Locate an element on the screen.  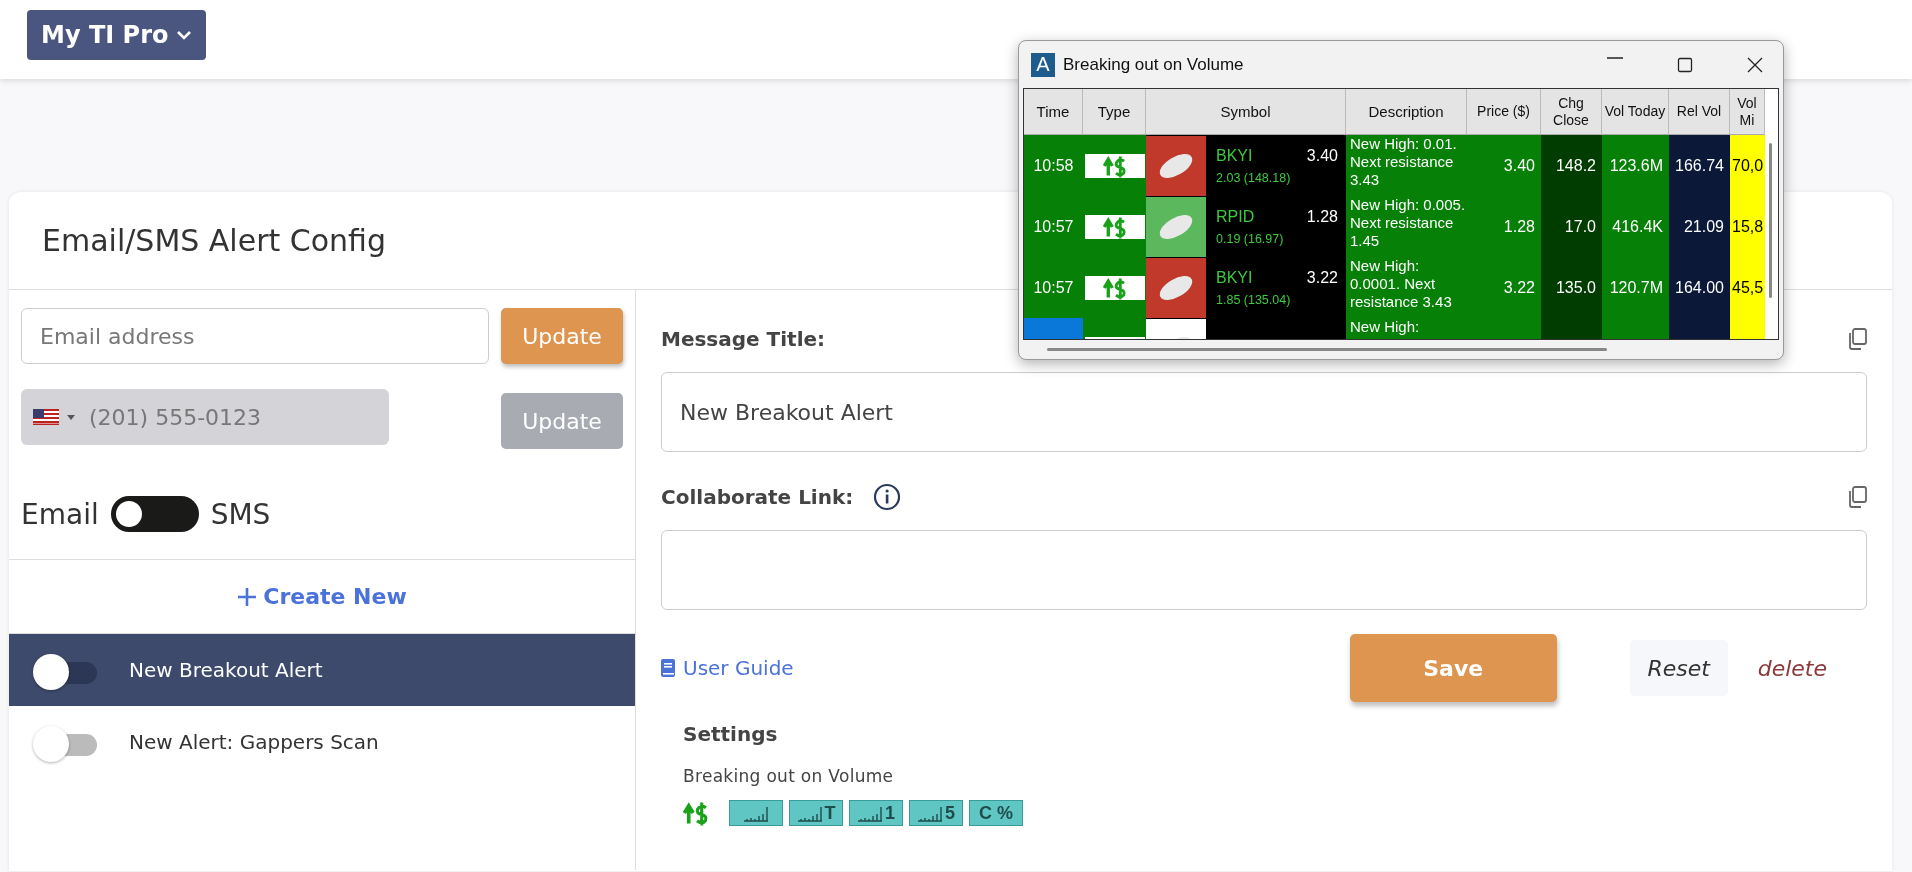
minimize-icon is located at coordinates (1615, 57).